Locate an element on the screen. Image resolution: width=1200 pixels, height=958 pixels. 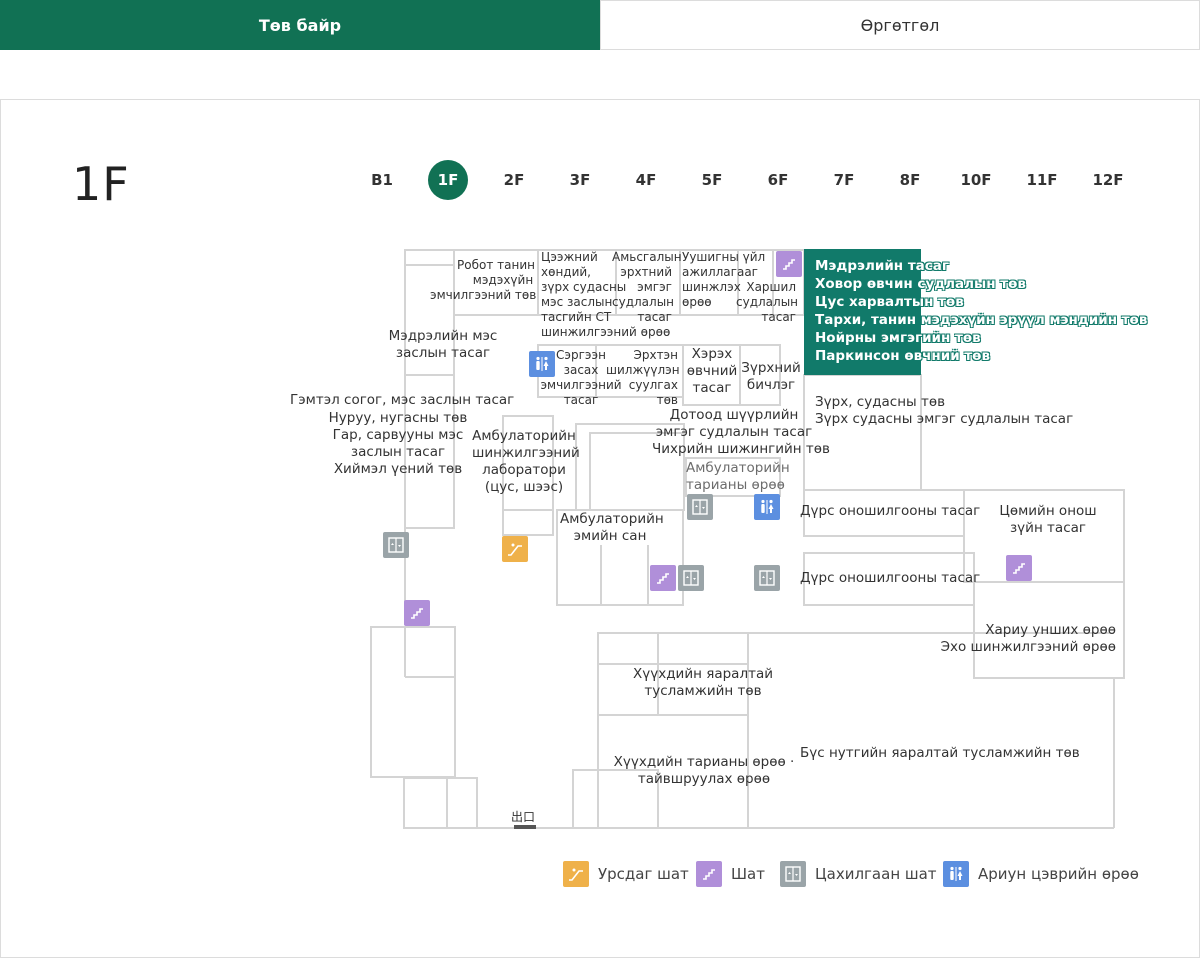
hl-label: Паркинсон өвчний төв is located at coordinates (902, 356).